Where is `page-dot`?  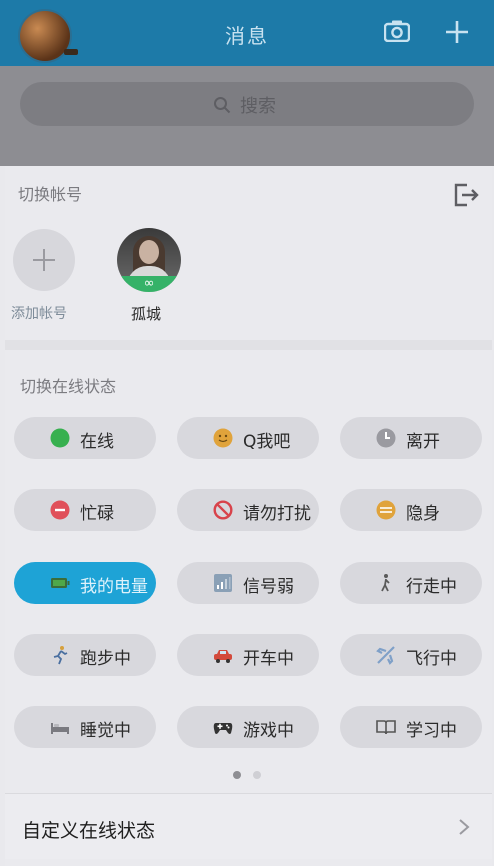
page-dot is located at coordinates (257, 775).